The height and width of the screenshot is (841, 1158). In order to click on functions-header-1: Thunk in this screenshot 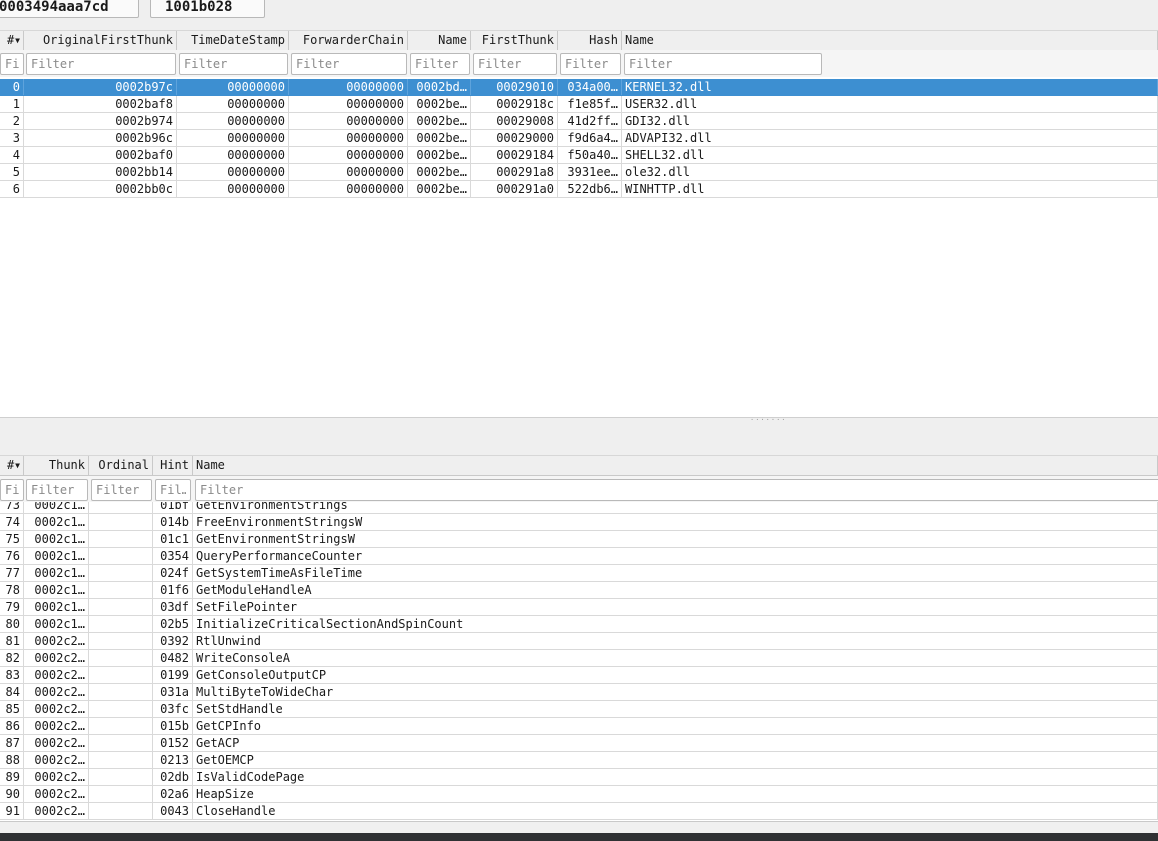, I will do `click(56, 465)`.